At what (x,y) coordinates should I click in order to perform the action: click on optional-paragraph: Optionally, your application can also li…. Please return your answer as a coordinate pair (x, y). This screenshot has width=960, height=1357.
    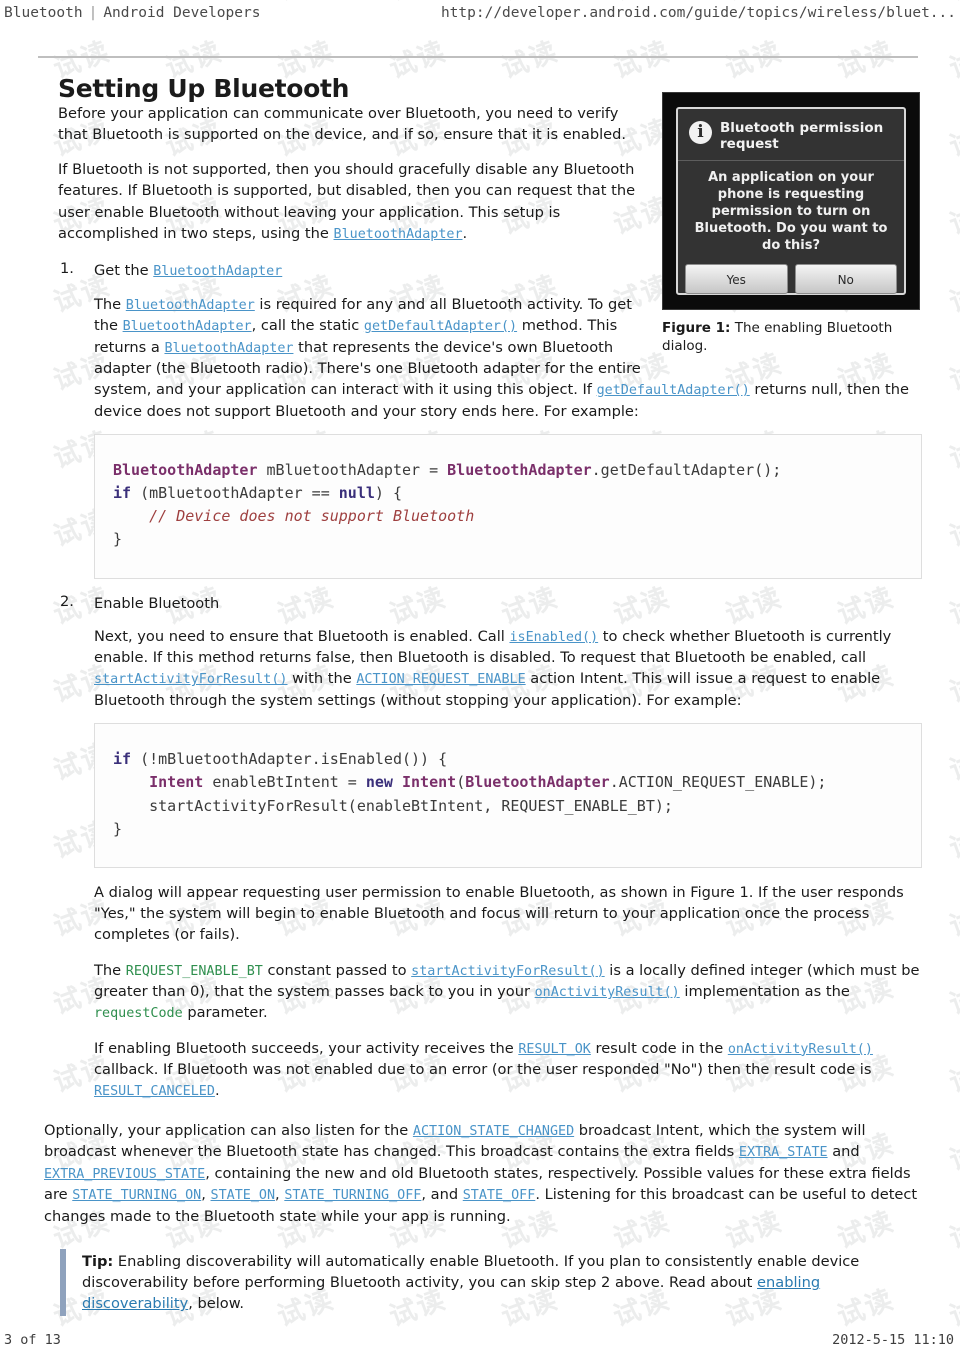
    Looking at the image, I should click on (483, 1173).